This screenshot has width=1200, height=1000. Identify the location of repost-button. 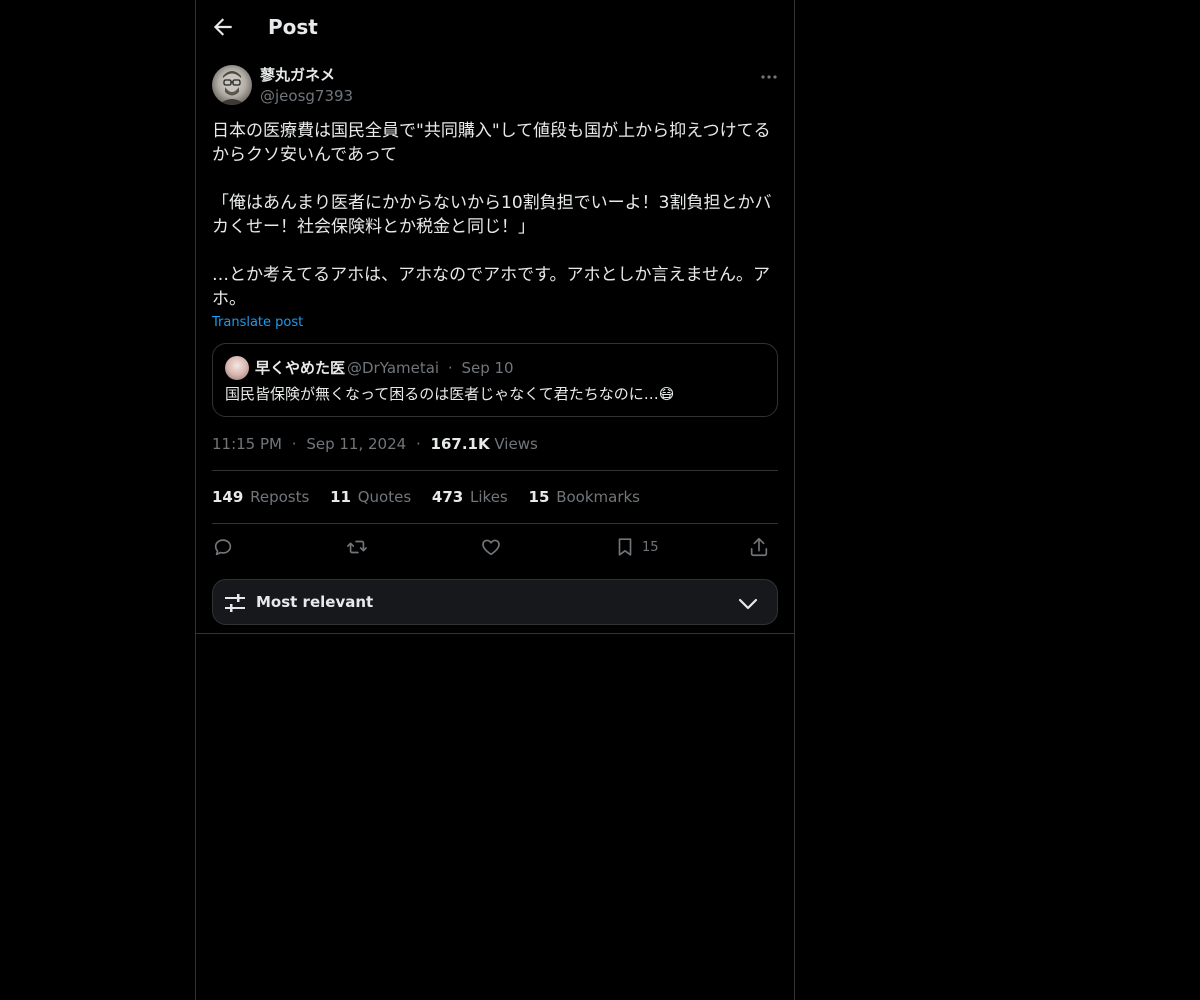
(357, 547).